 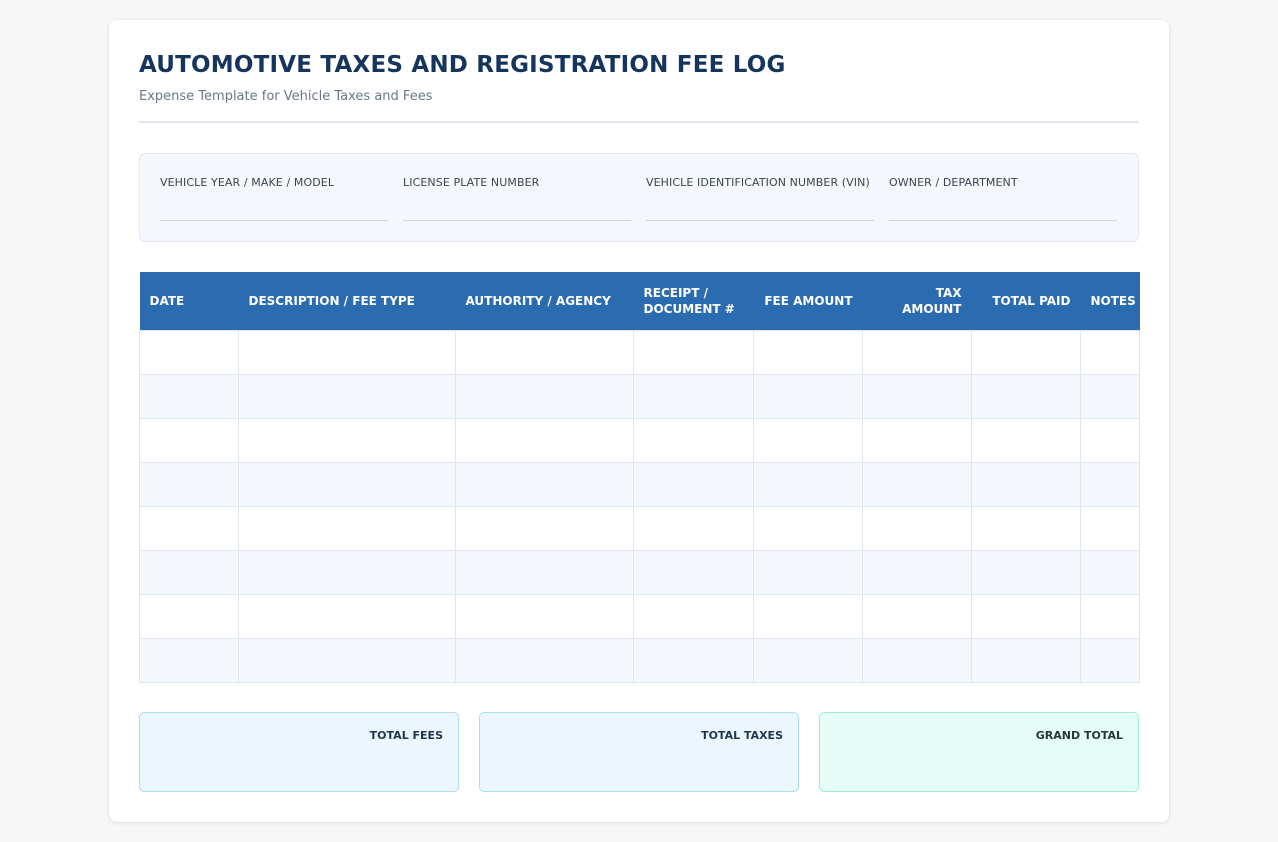 What do you see at coordinates (953, 182) in the screenshot?
I see `owner-label: OWNER / DEPARTMENT` at bounding box center [953, 182].